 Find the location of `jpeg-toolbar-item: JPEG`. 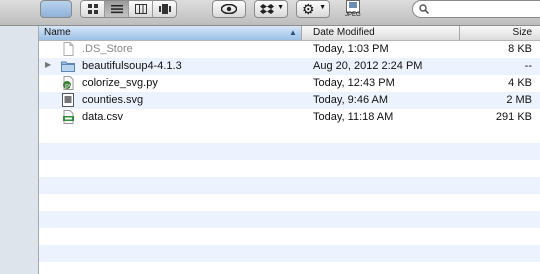

jpeg-toolbar-item: JPEG is located at coordinates (353, 10).